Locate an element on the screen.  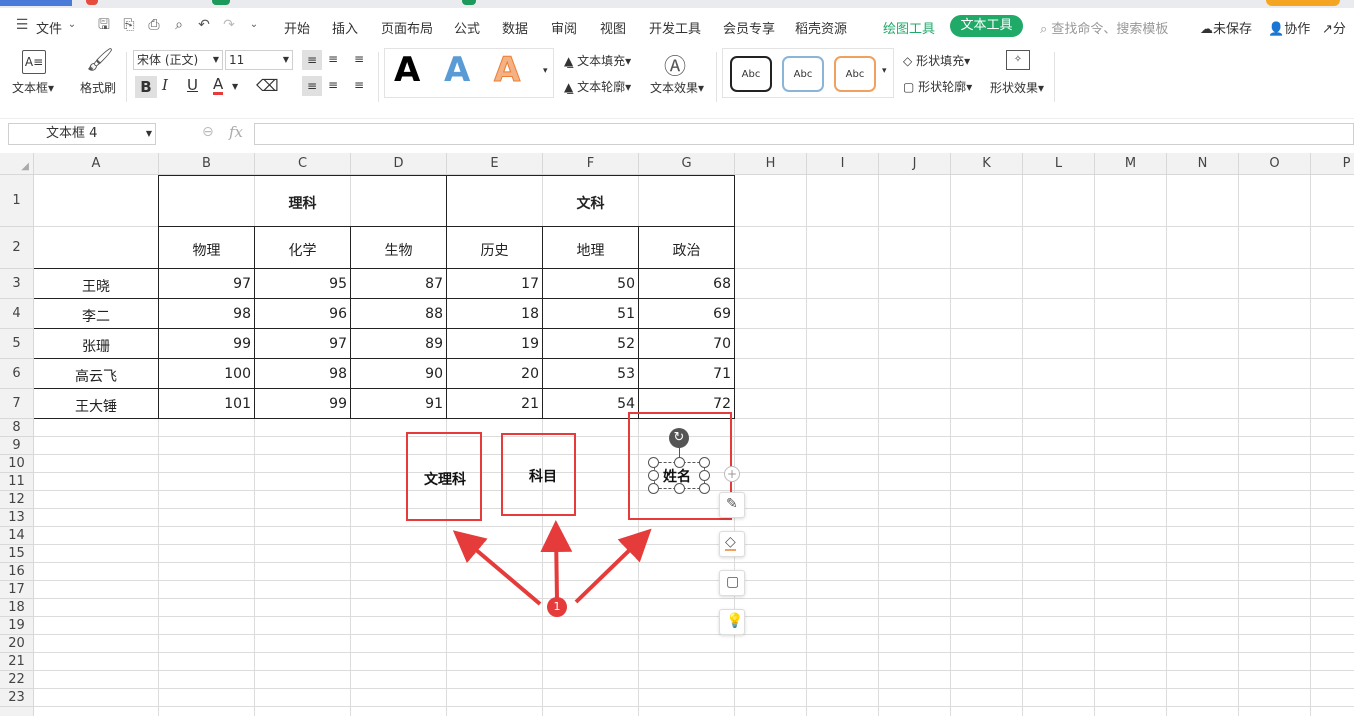
arrow-to-xingming is located at coordinates (613, 566).